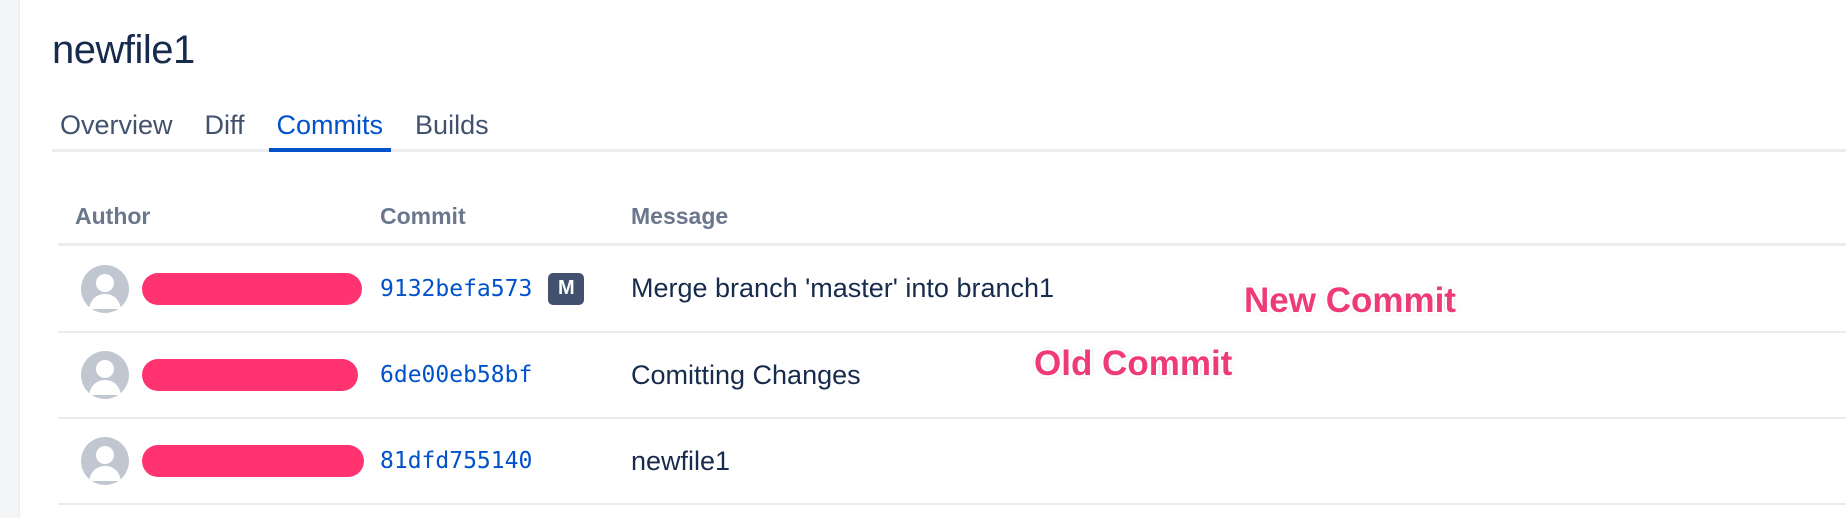 This screenshot has width=1846, height=518. I want to click on commit-cell: 9132befa573 M, so click(505, 288).